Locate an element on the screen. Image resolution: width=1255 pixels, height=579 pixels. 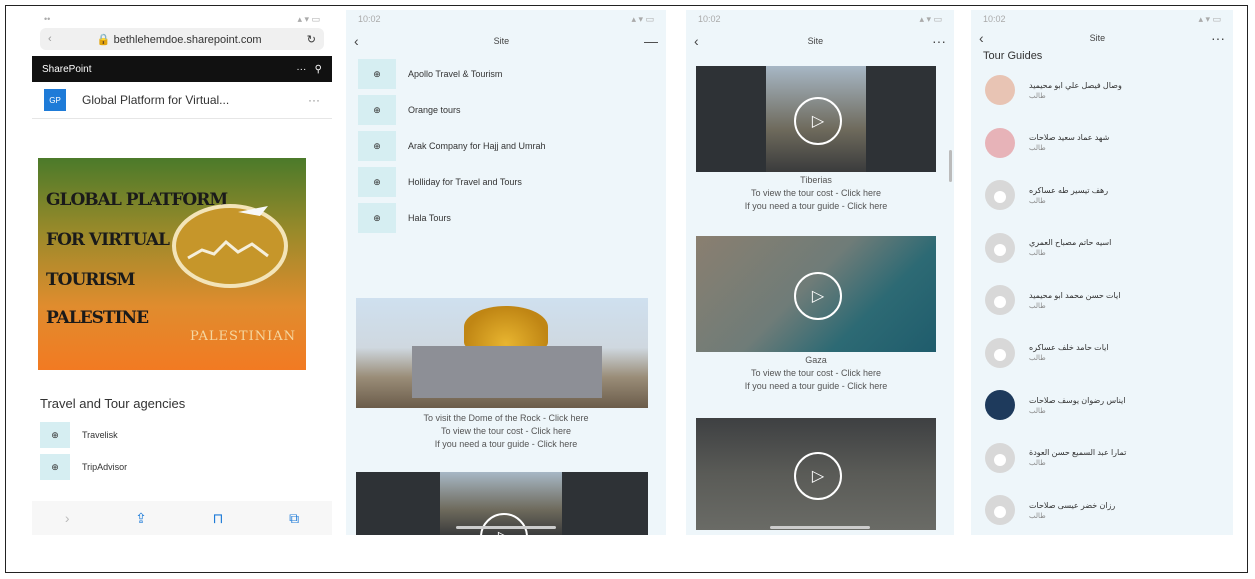
url-text: bethlehemdoe.sharepoint.com is located at coordinates (187, 39).